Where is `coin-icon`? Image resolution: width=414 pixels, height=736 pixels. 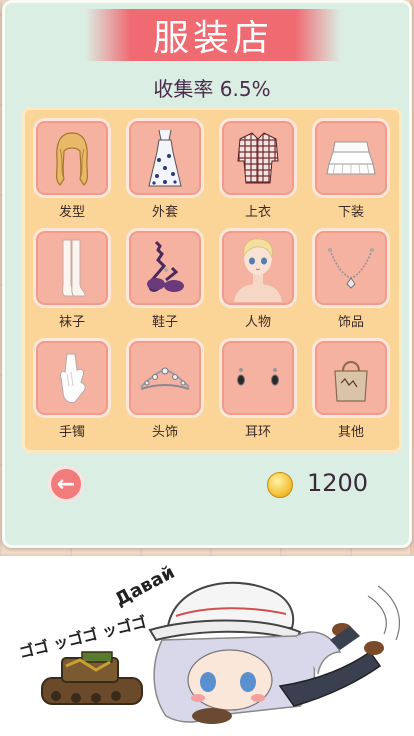 coin-icon is located at coordinates (280, 485).